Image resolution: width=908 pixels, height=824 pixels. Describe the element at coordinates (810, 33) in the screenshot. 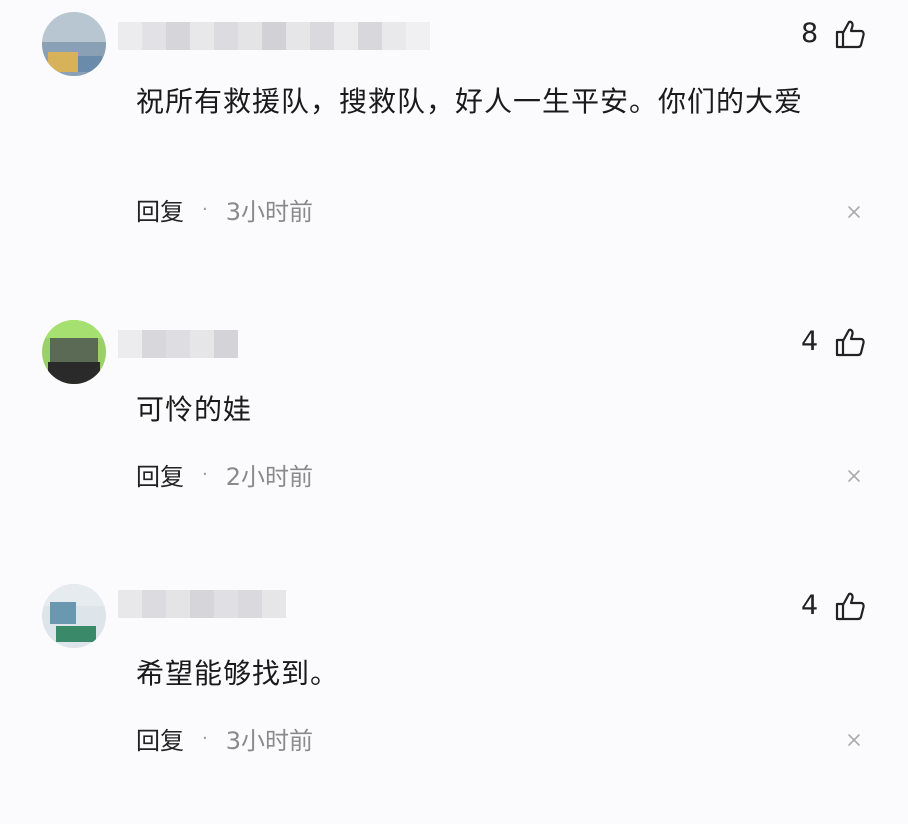

I see `like-count: 8` at that location.